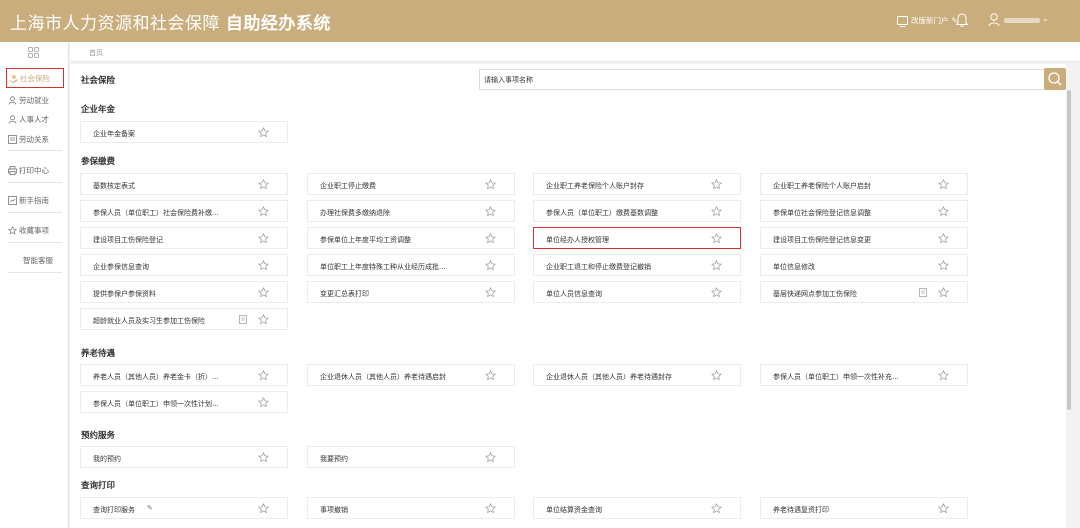 The image size is (1080, 528). What do you see at coordinates (801, 510) in the screenshot?
I see `service-card-label: 养老待遇复资打印` at bounding box center [801, 510].